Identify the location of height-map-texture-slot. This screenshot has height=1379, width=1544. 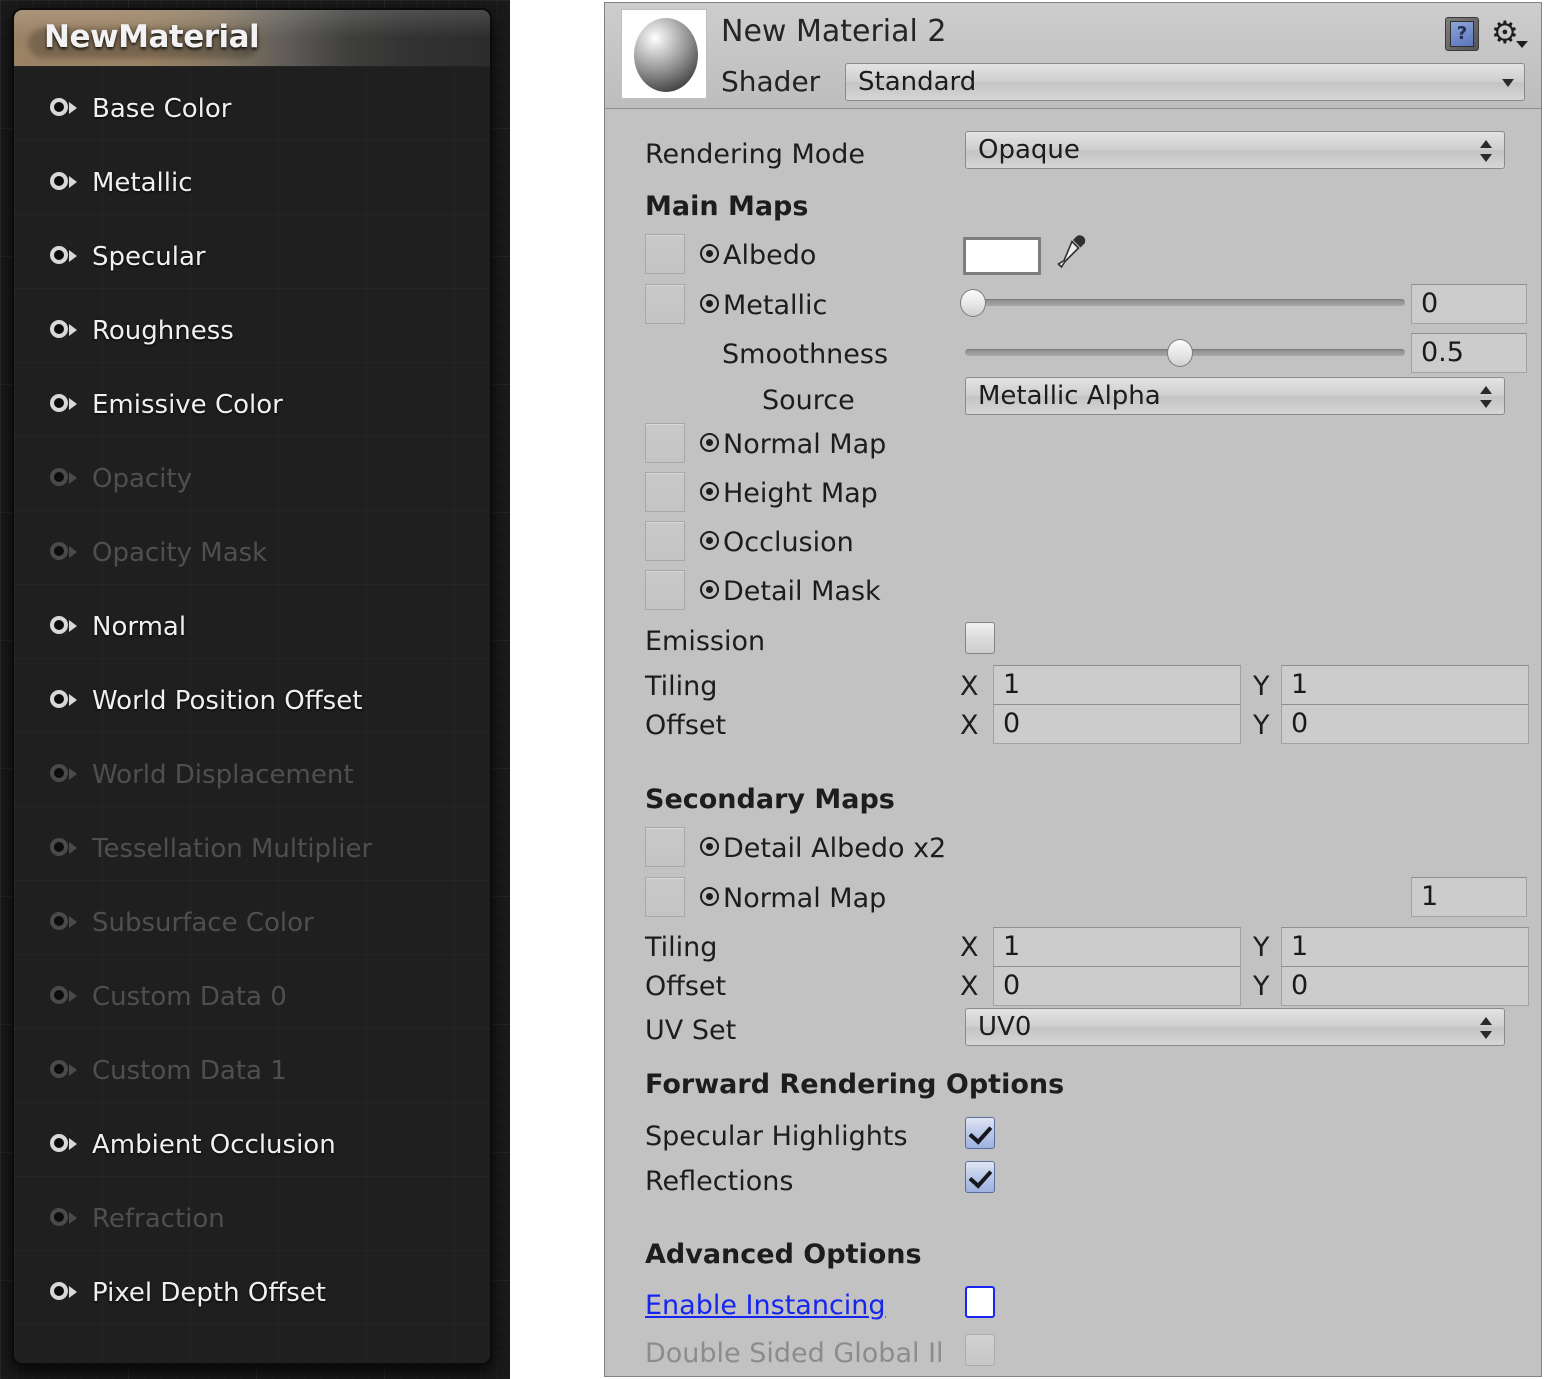
(665, 492).